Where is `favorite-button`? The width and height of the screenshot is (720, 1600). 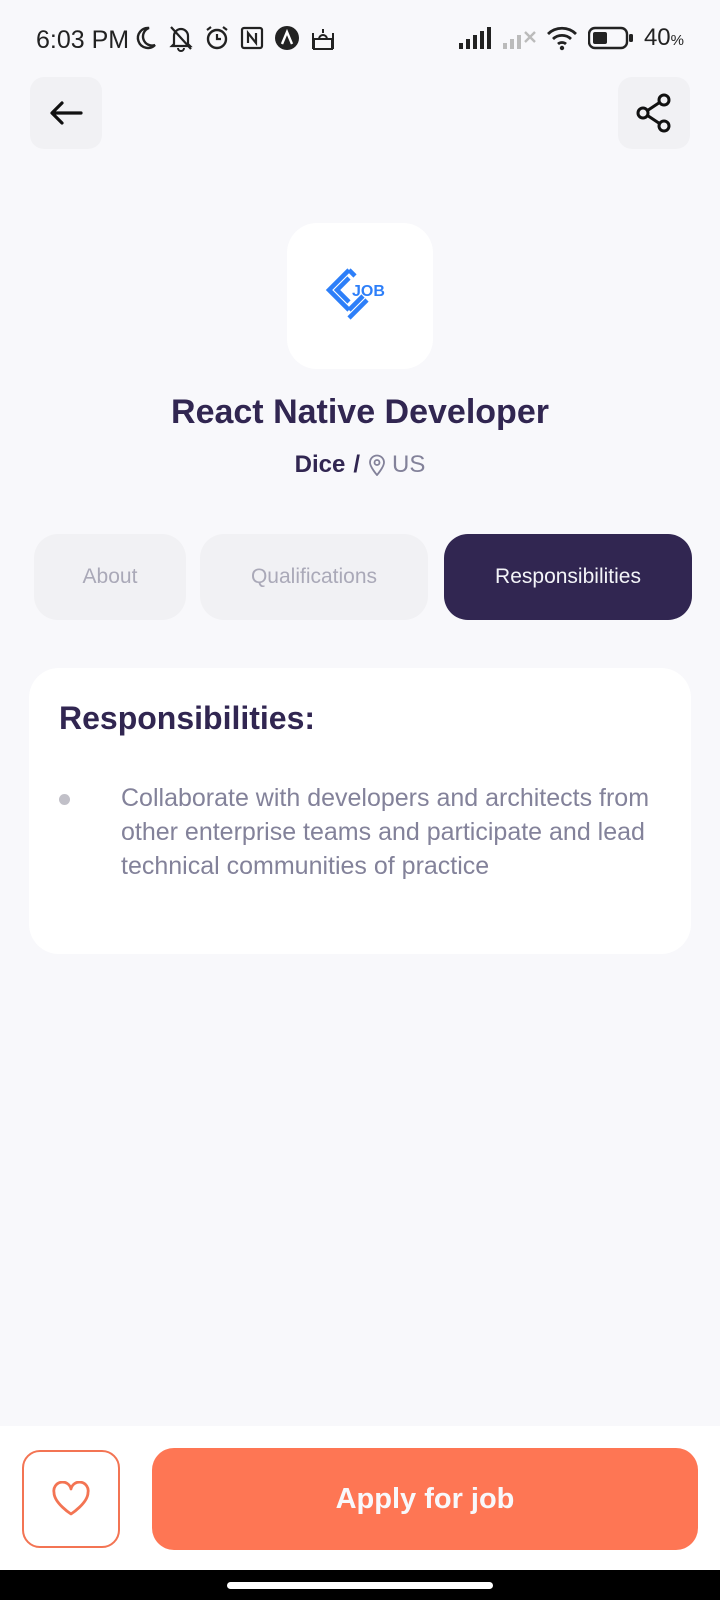 favorite-button is located at coordinates (71, 1499).